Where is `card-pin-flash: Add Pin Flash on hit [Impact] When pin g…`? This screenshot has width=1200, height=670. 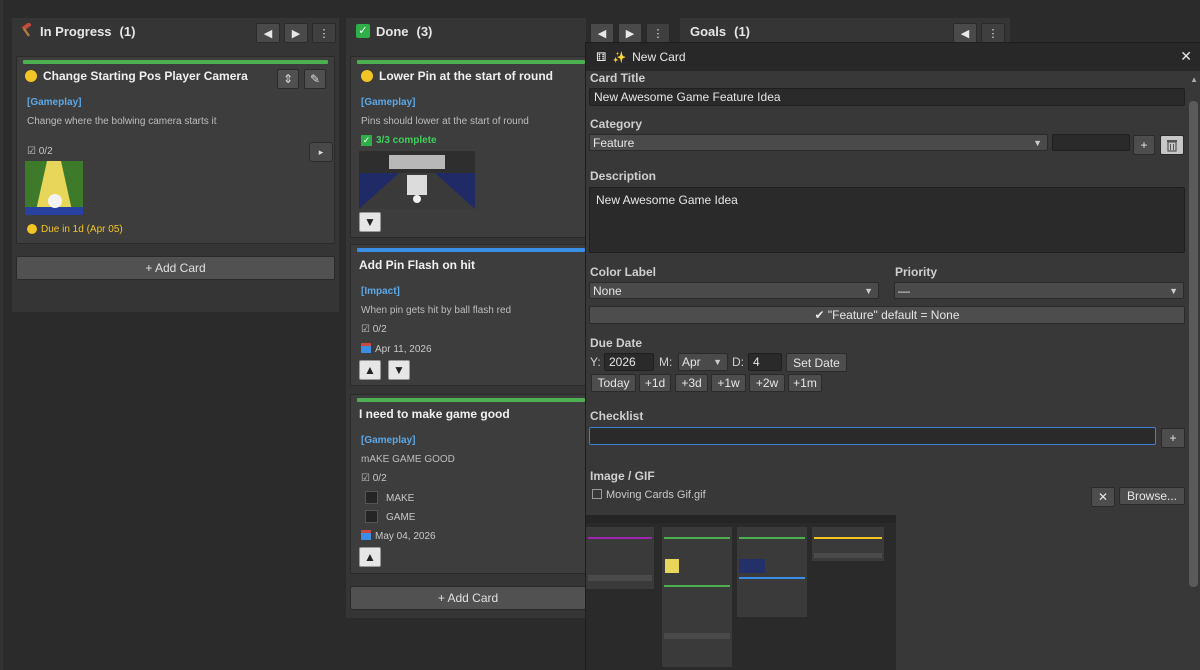
card-pin-flash: Add Pin Flash on hit [Impact] When pin g… is located at coordinates (468, 315).